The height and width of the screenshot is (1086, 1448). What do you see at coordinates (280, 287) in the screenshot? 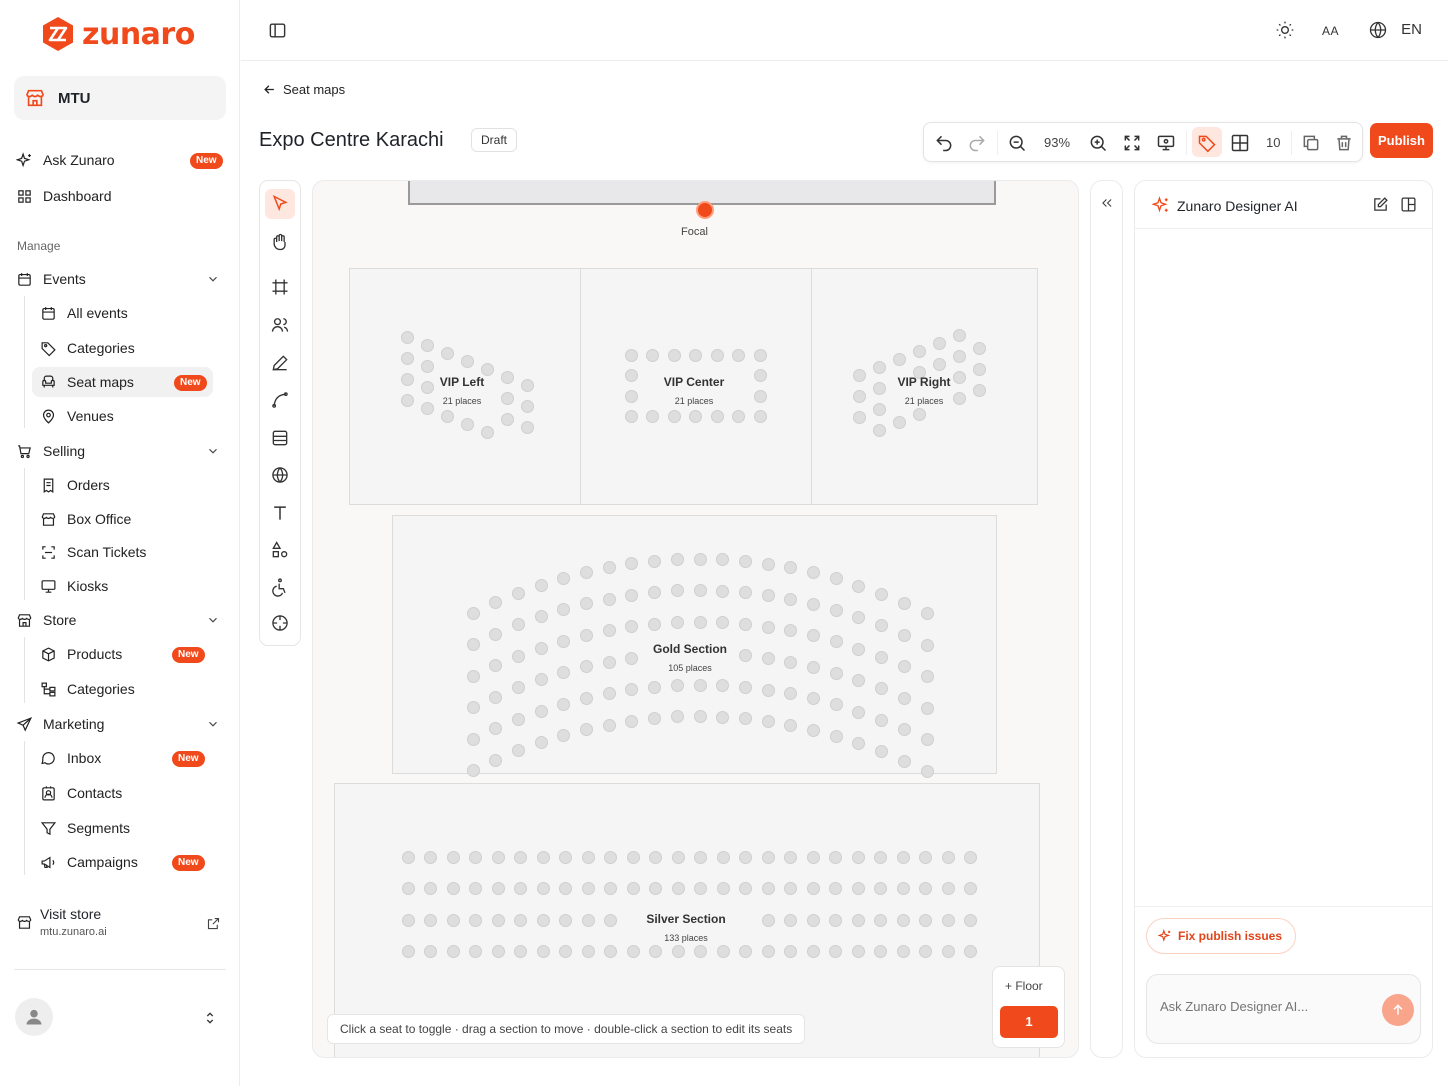
I see `frame-icon` at bounding box center [280, 287].